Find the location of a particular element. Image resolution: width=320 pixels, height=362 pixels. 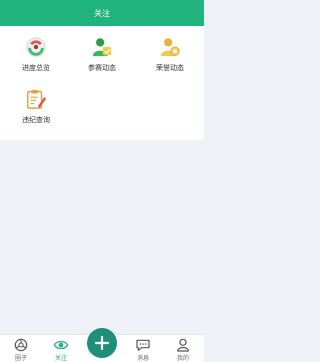

message-icon is located at coordinates (143, 345).